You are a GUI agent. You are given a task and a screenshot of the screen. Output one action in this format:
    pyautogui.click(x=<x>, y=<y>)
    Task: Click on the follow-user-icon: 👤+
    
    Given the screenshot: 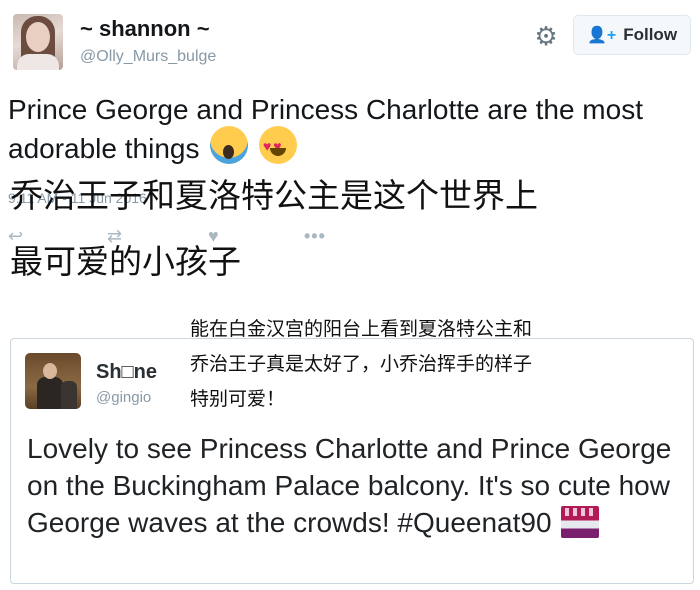 What is the action you would take?
    pyautogui.click(x=601, y=35)
    